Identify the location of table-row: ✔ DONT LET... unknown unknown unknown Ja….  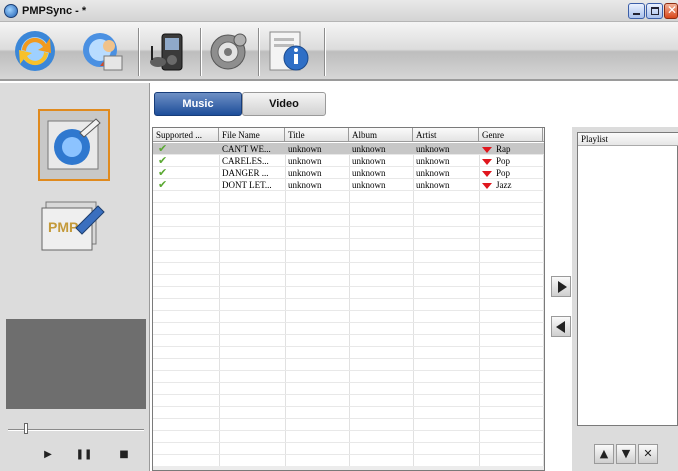
(348, 185).